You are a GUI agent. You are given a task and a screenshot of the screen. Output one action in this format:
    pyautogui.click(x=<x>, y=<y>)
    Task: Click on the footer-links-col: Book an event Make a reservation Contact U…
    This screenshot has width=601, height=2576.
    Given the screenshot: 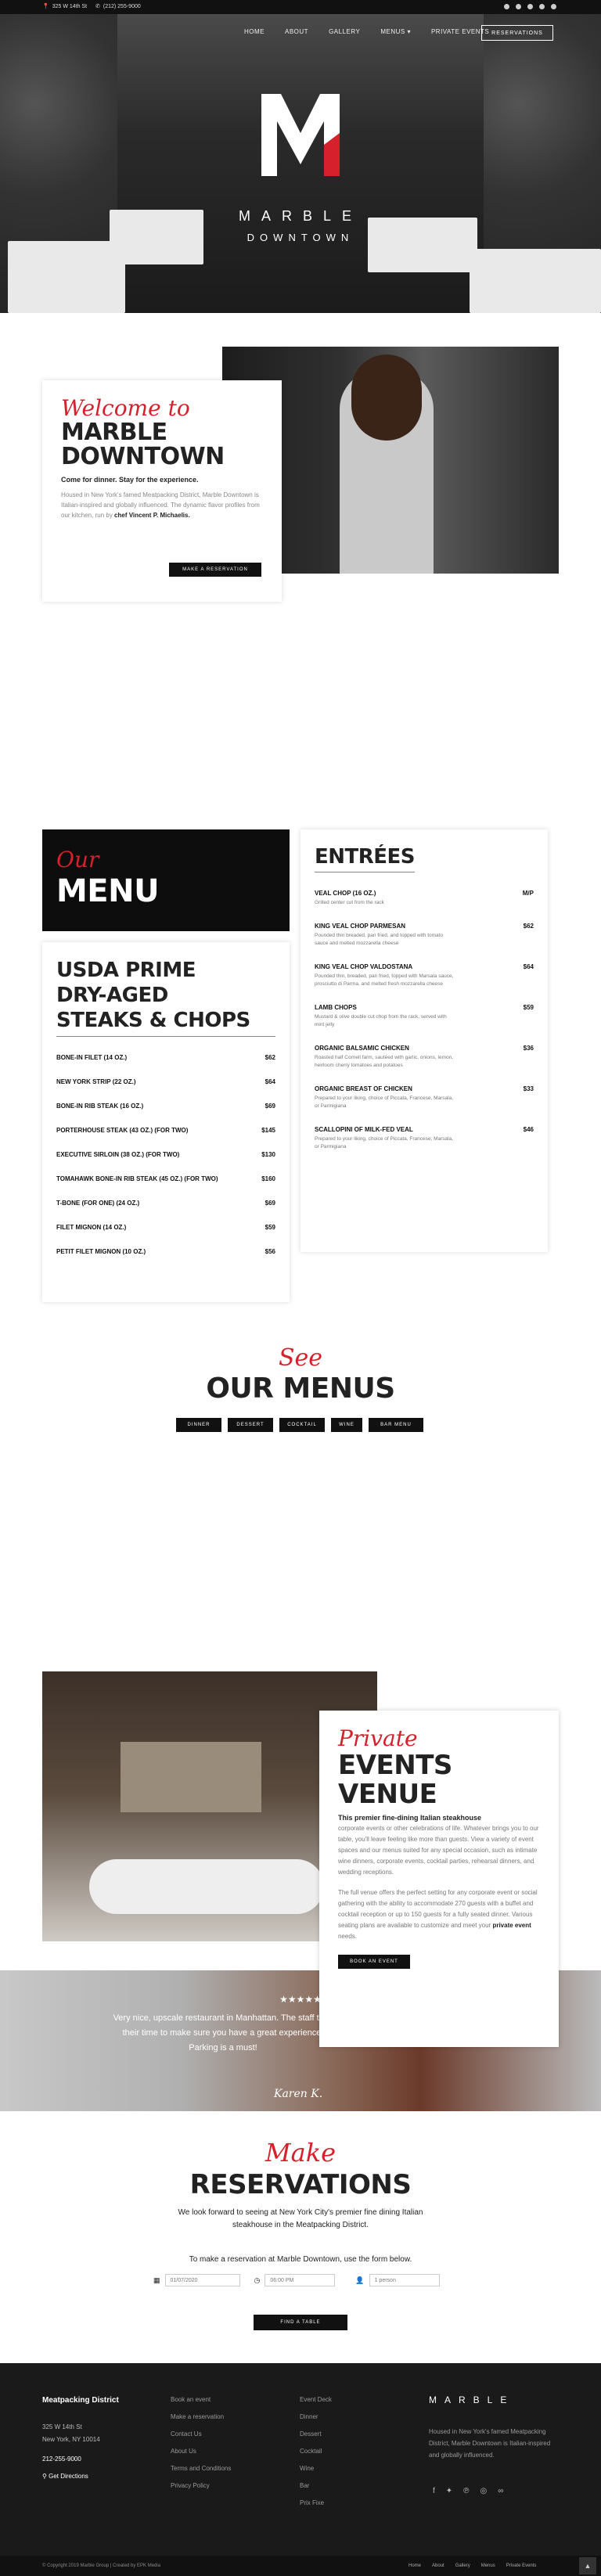 What is the action you would take?
    pyautogui.click(x=201, y=2443)
    